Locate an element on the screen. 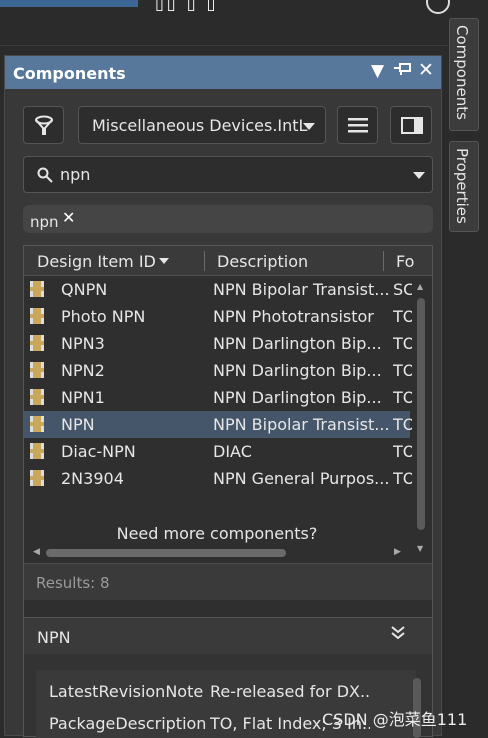 This screenshot has height=738, width=488. divider is located at coordinates (224, 45).